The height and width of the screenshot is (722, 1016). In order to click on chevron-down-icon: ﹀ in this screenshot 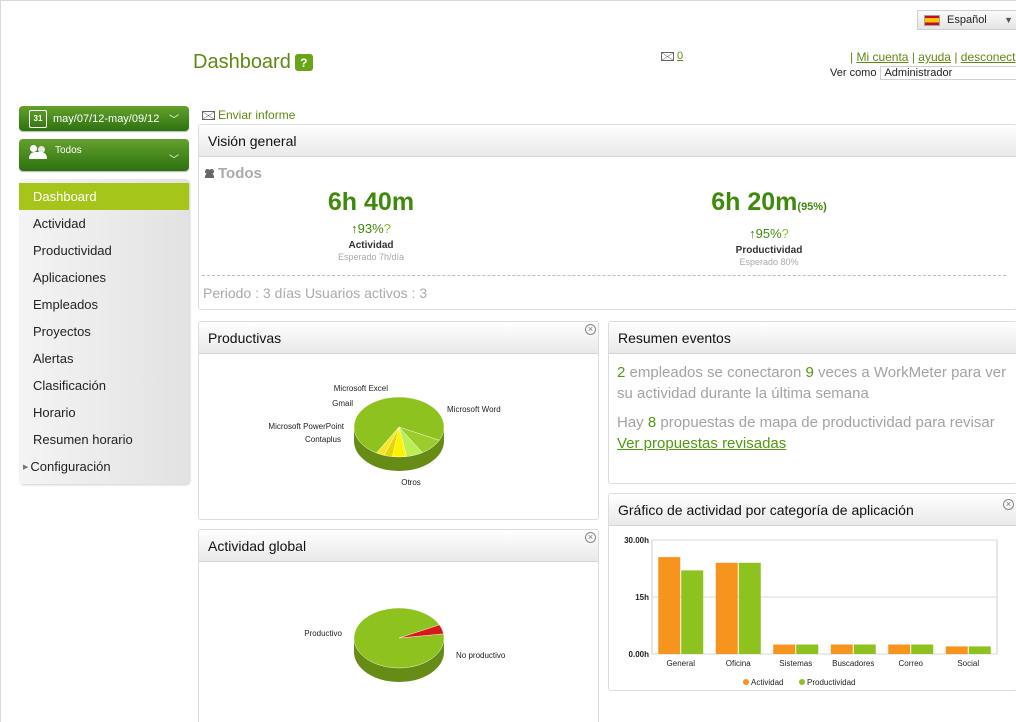, I will do `click(174, 120)`.